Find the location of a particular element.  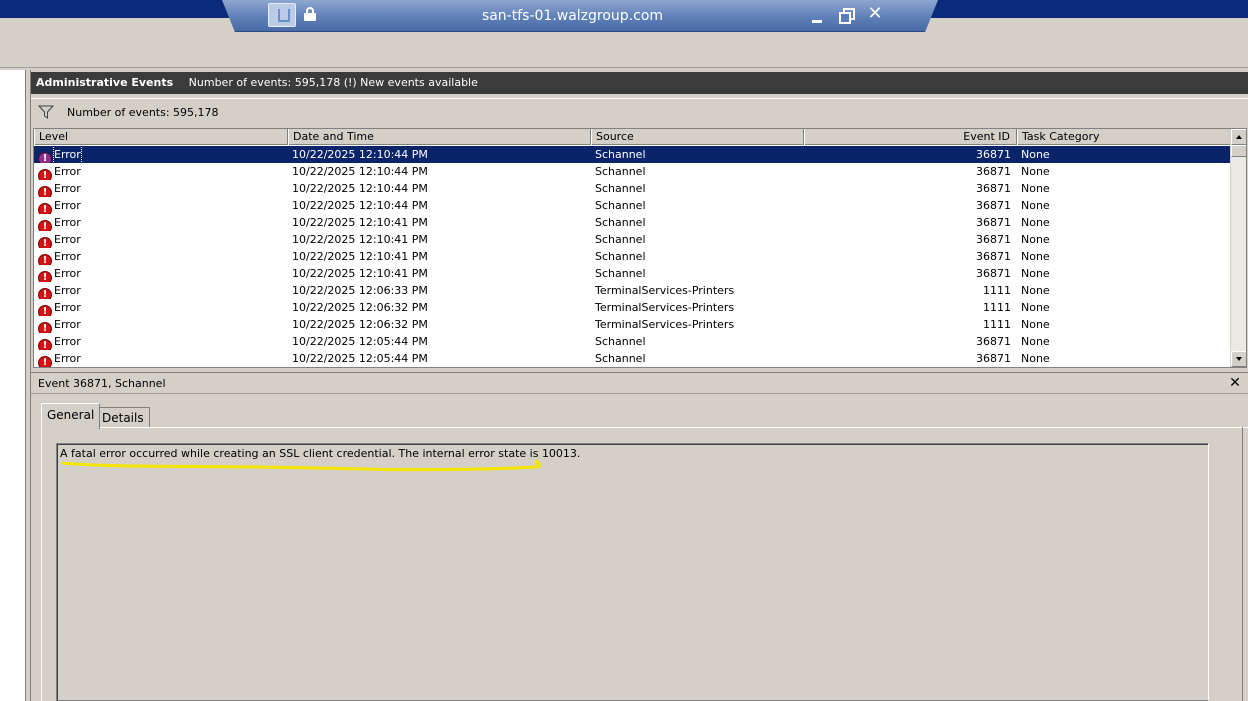

restore-button is located at coordinates (846, 15).